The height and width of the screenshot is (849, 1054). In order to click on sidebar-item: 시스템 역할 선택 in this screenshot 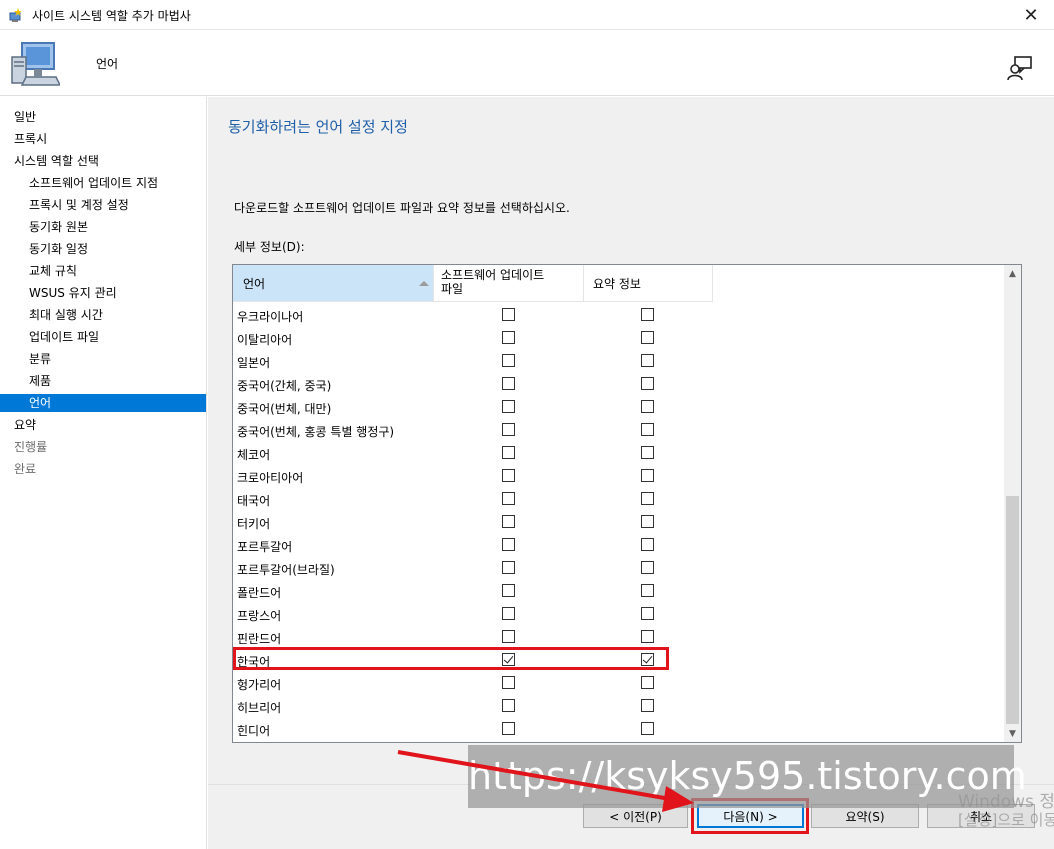, I will do `click(103, 161)`.